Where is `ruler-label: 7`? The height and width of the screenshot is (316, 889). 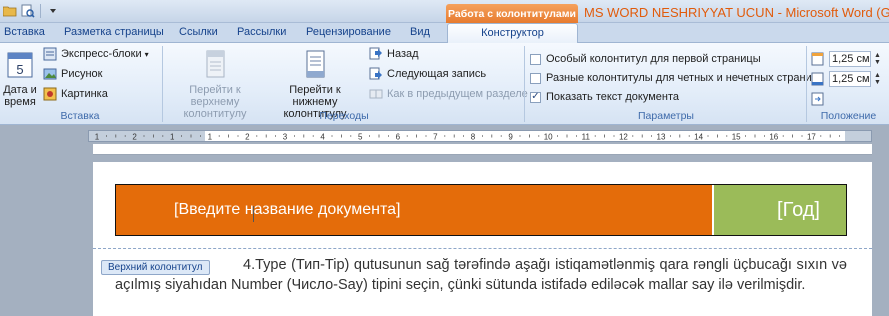 ruler-label: 7 is located at coordinates (435, 137).